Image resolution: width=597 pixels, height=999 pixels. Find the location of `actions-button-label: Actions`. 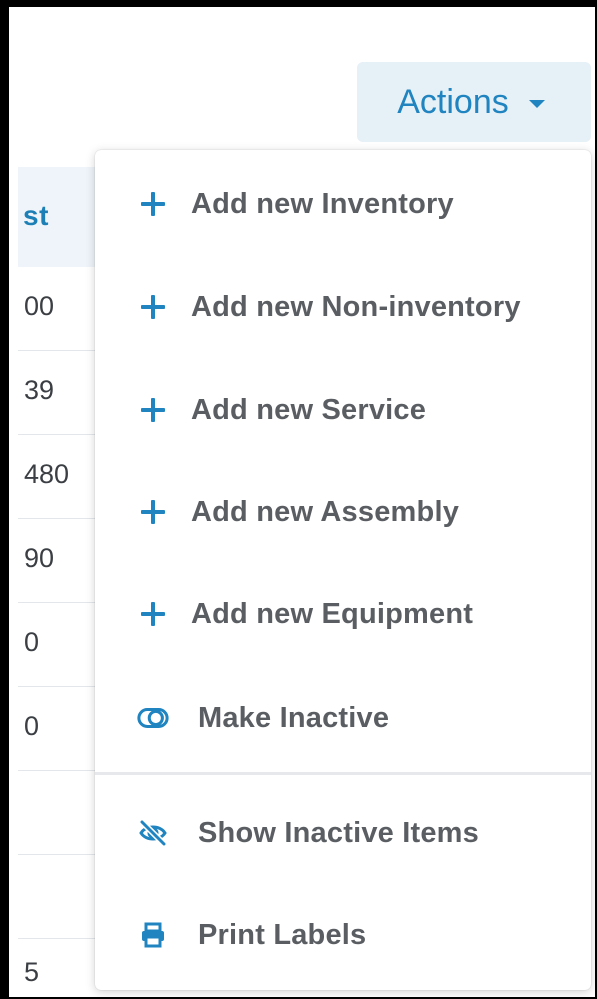

actions-button-label: Actions is located at coordinates (453, 101).